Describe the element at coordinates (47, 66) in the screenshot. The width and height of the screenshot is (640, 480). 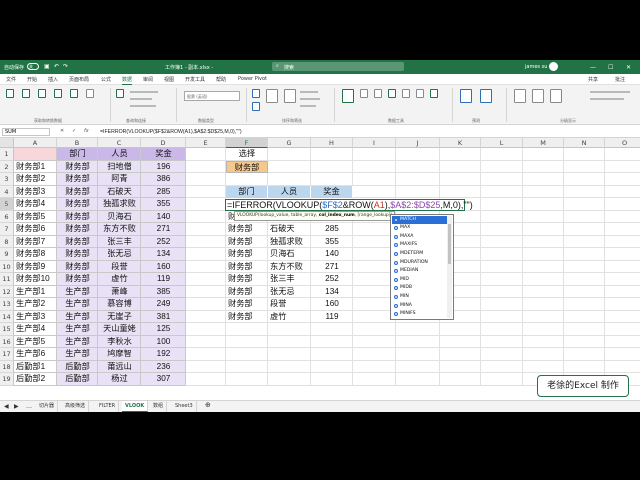
I see `save-icon: ▣` at that location.